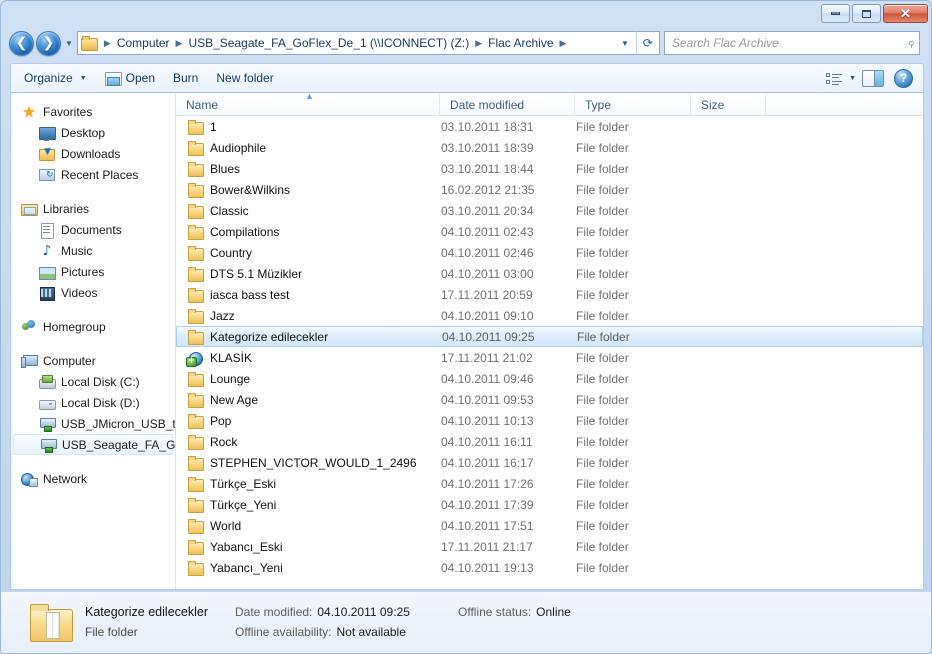 The height and width of the screenshot is (654, 932). Describe the element at coordinates (487, 231) in the screenshot. I see `cell-date-modified: 04.10.2011 02:43` at that location.